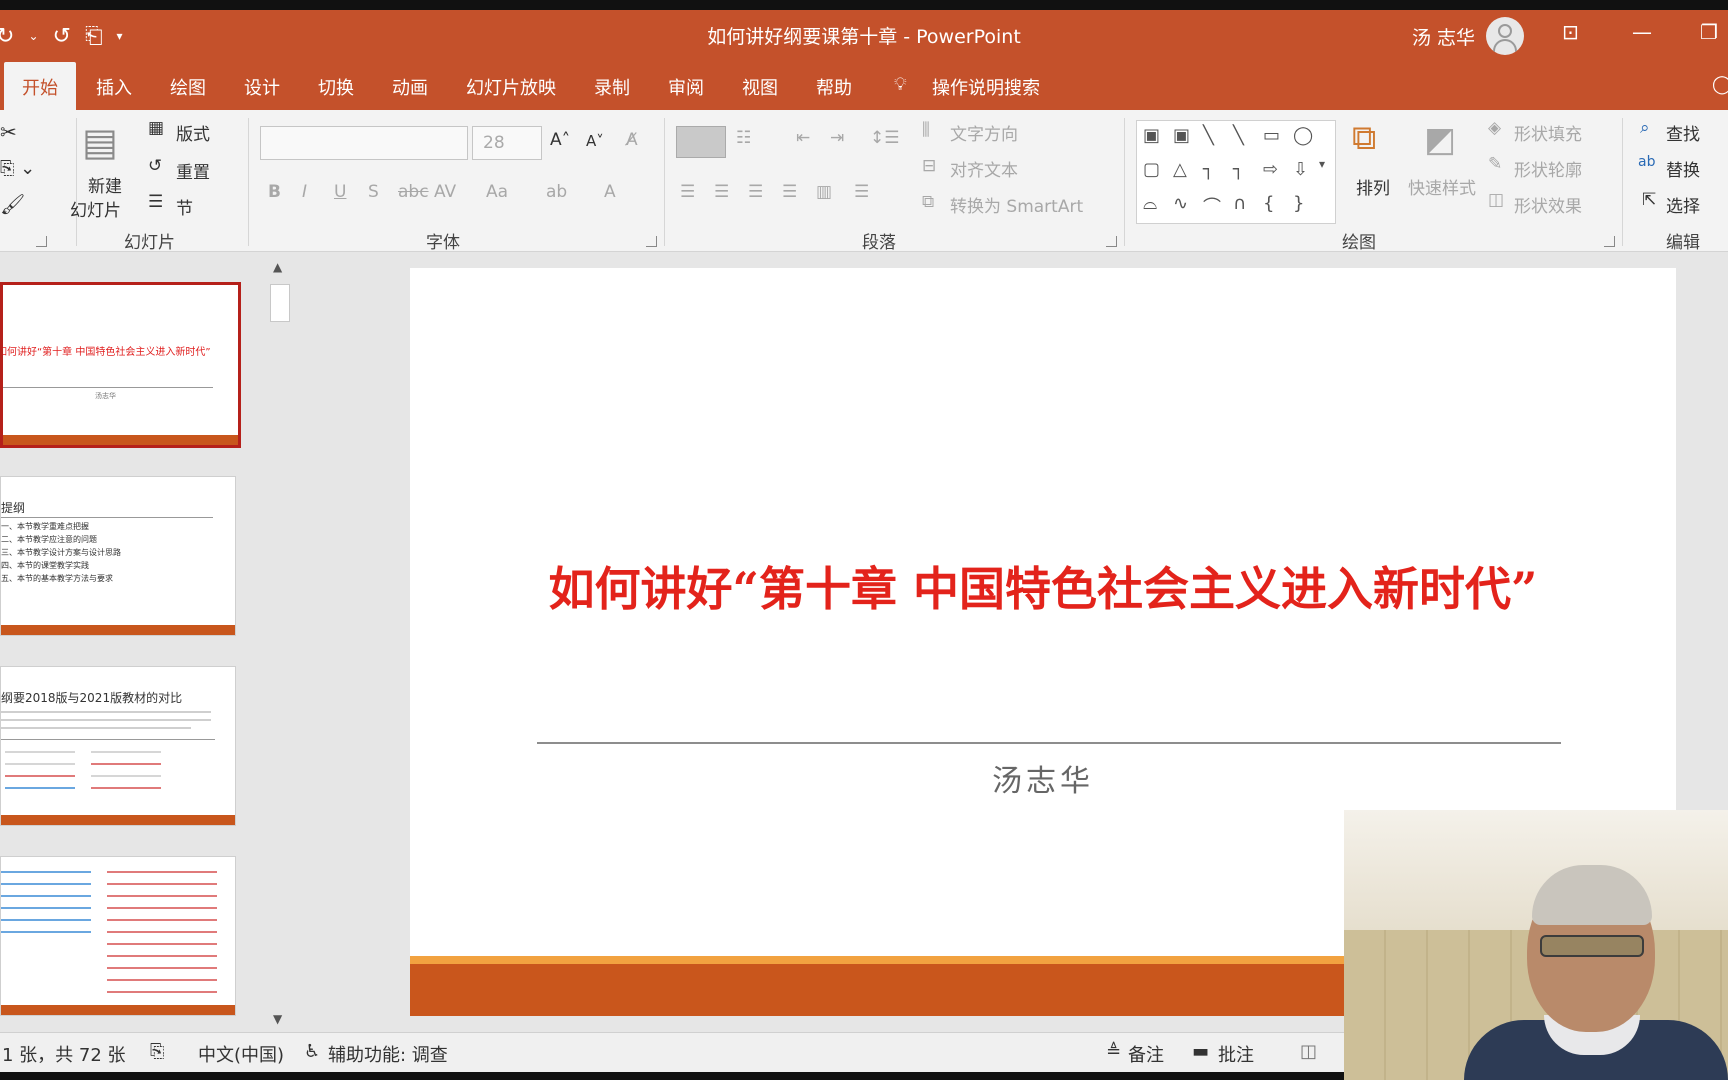  What do you see at coordinates (1208, 135) in the screenshot?
I see `line-icon: ╲` at bounding box center [1208, 135].